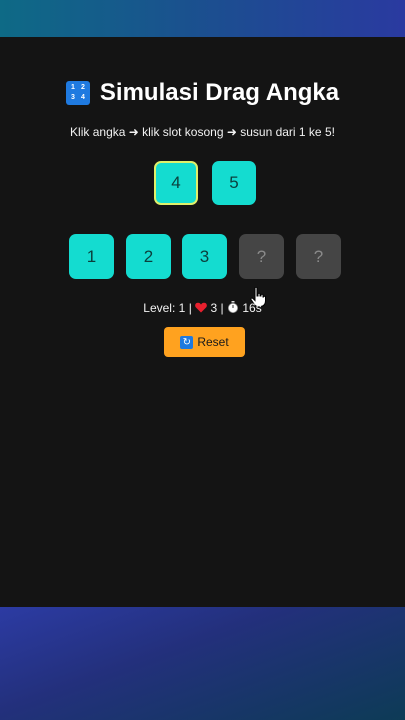 The width and height of the screenshot is (405, 720). I want to click on slot-5: ?, so click(318, 256).